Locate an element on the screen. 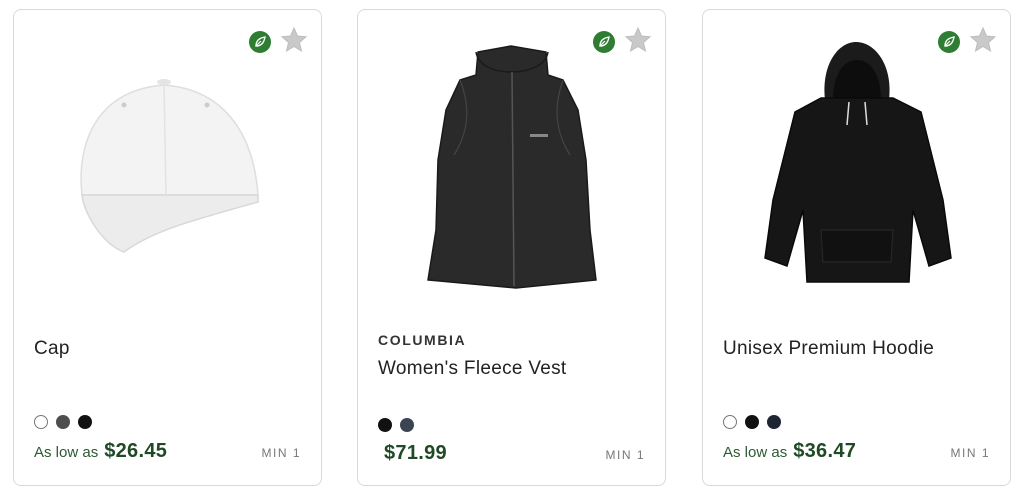 This screenshot has height=495, width=1024. price: $71.99 is located at coordinates (415, 453).